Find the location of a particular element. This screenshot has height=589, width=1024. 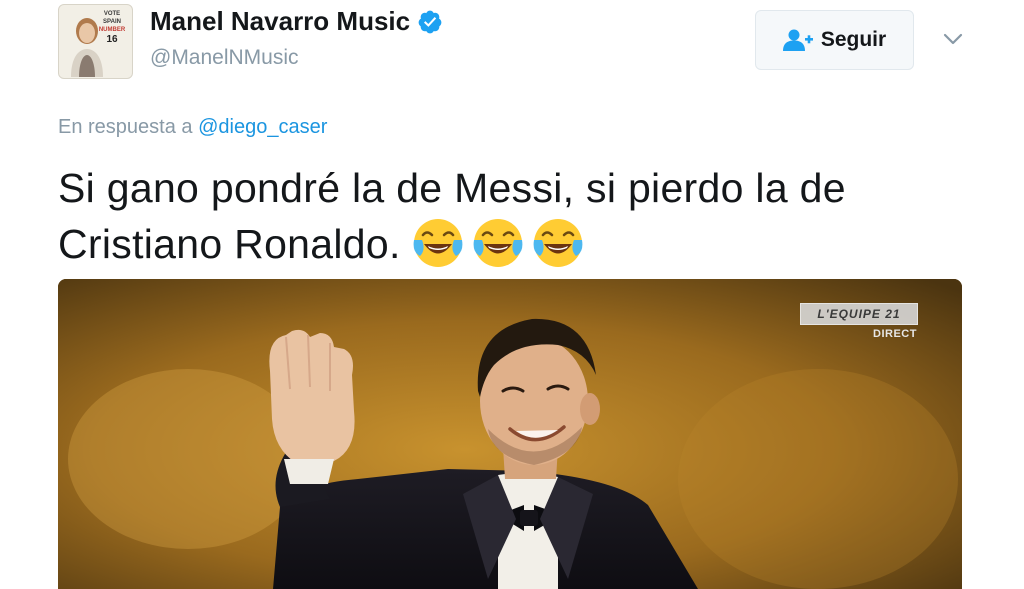

reply-context: En respuesta a @diego_caser is located at coordinates (192, 127).